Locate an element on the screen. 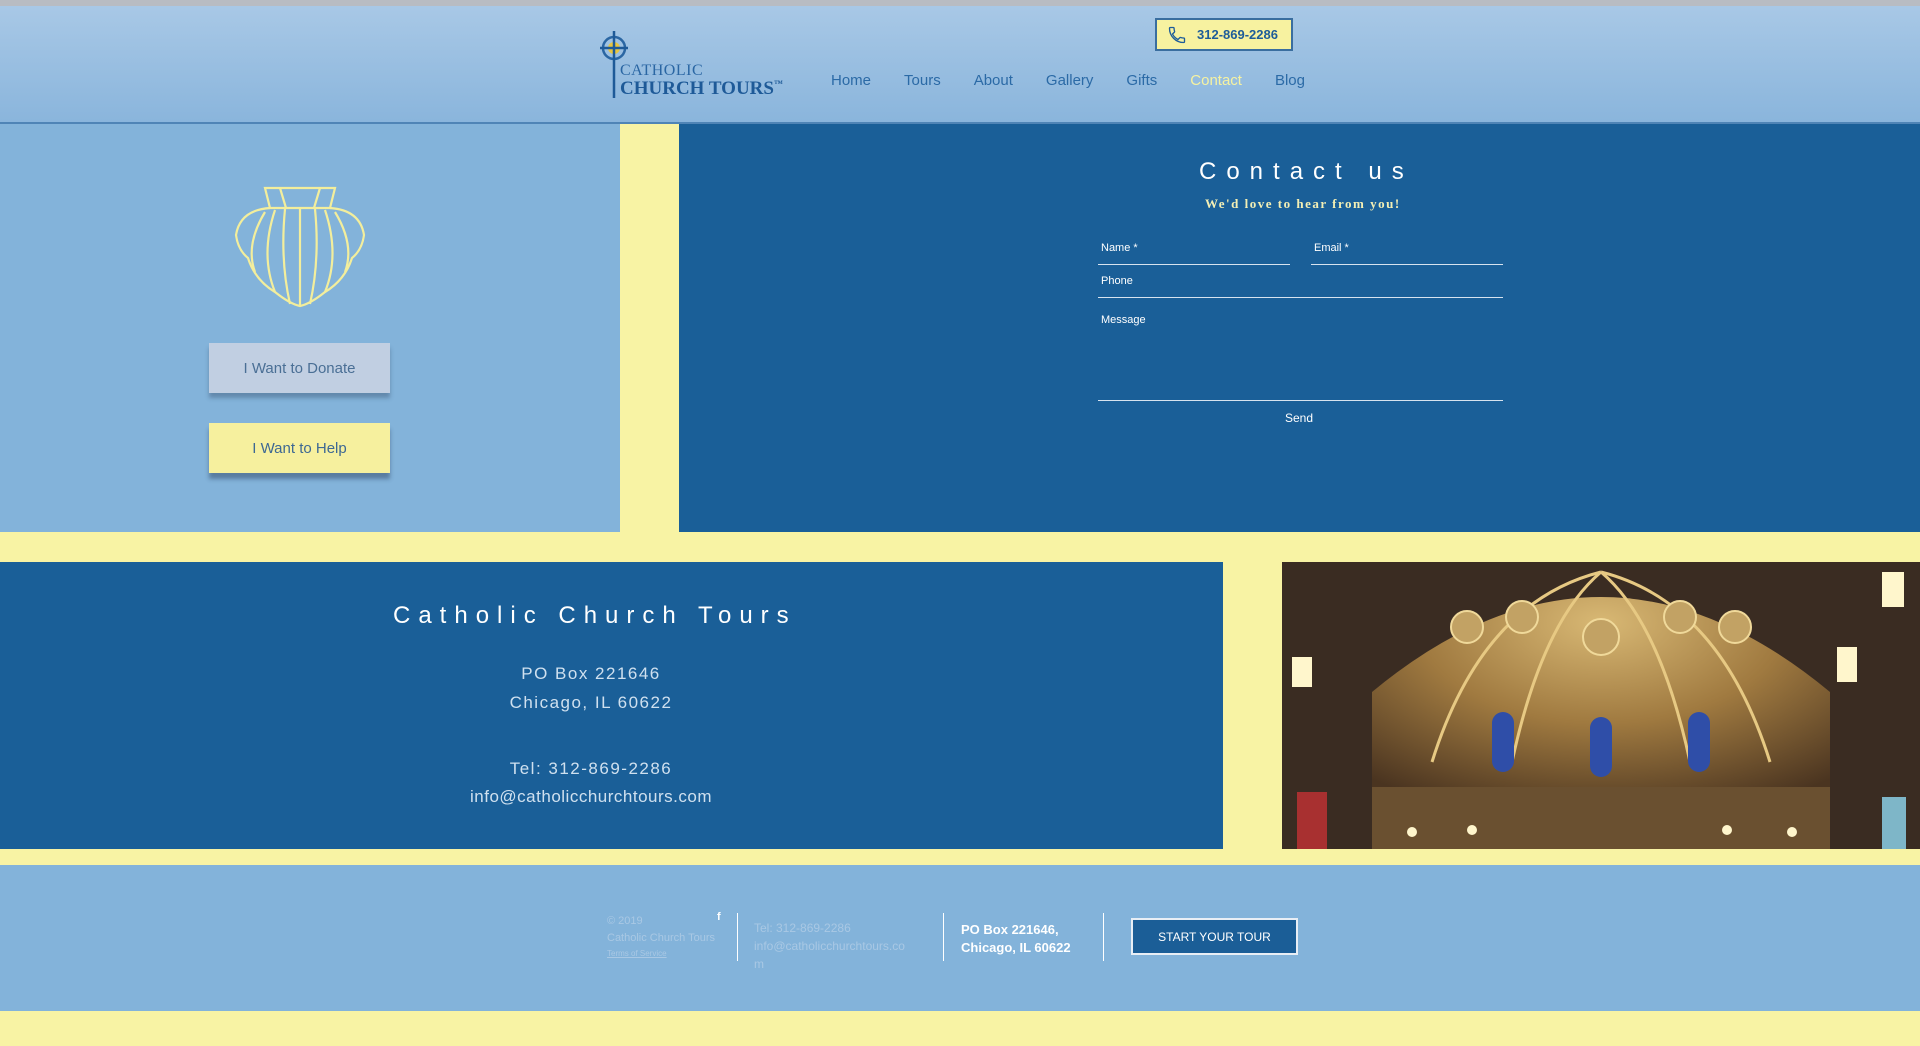 The height and width of the screenshot is (1046, 1920). phone-field: Phone is located at coordinates (1300, 286).